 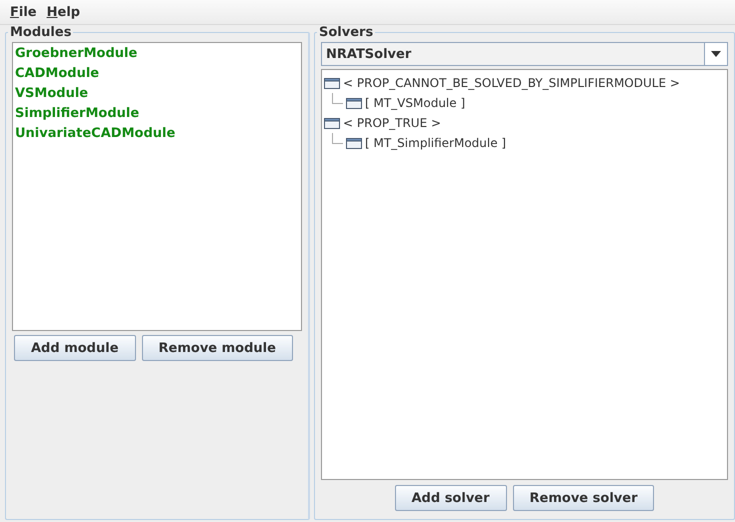 What do you see at coordinates (583, 498) in the screenshot?
I see `solver-button: Remove solver` at bounding box center [583, 498].